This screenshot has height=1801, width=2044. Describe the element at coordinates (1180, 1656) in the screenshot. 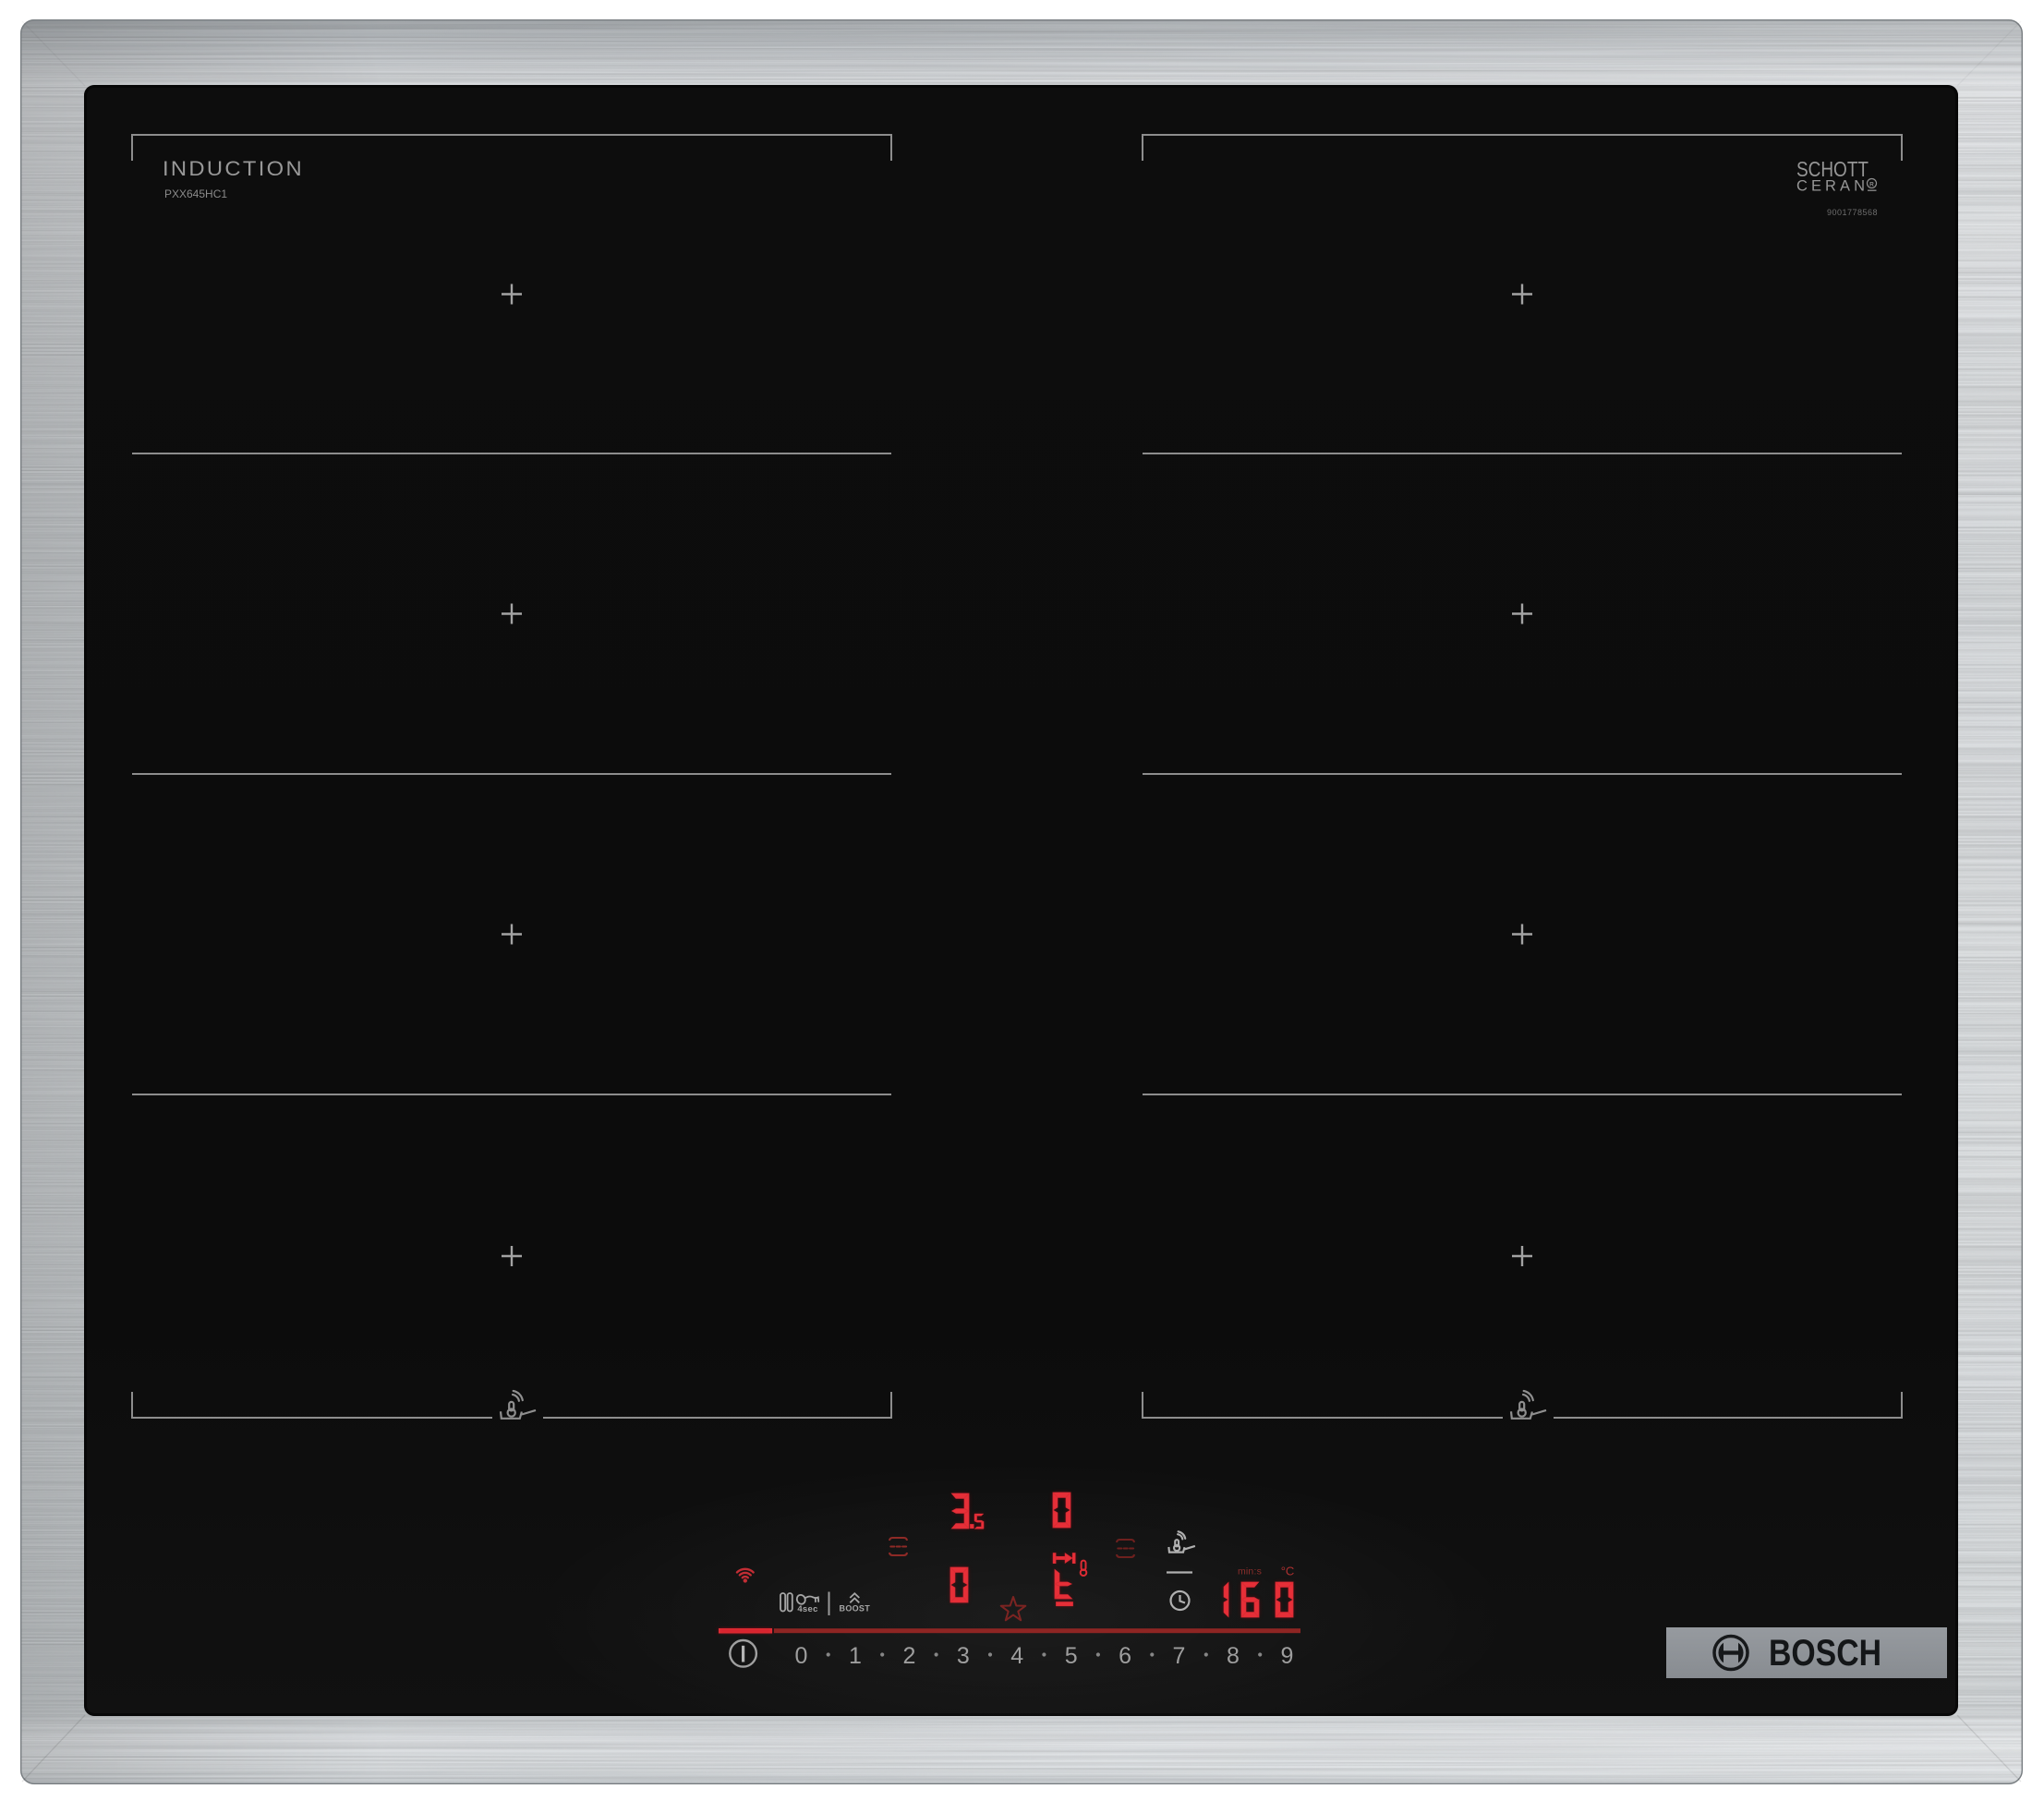

I see `svg-text: 7` at that location.